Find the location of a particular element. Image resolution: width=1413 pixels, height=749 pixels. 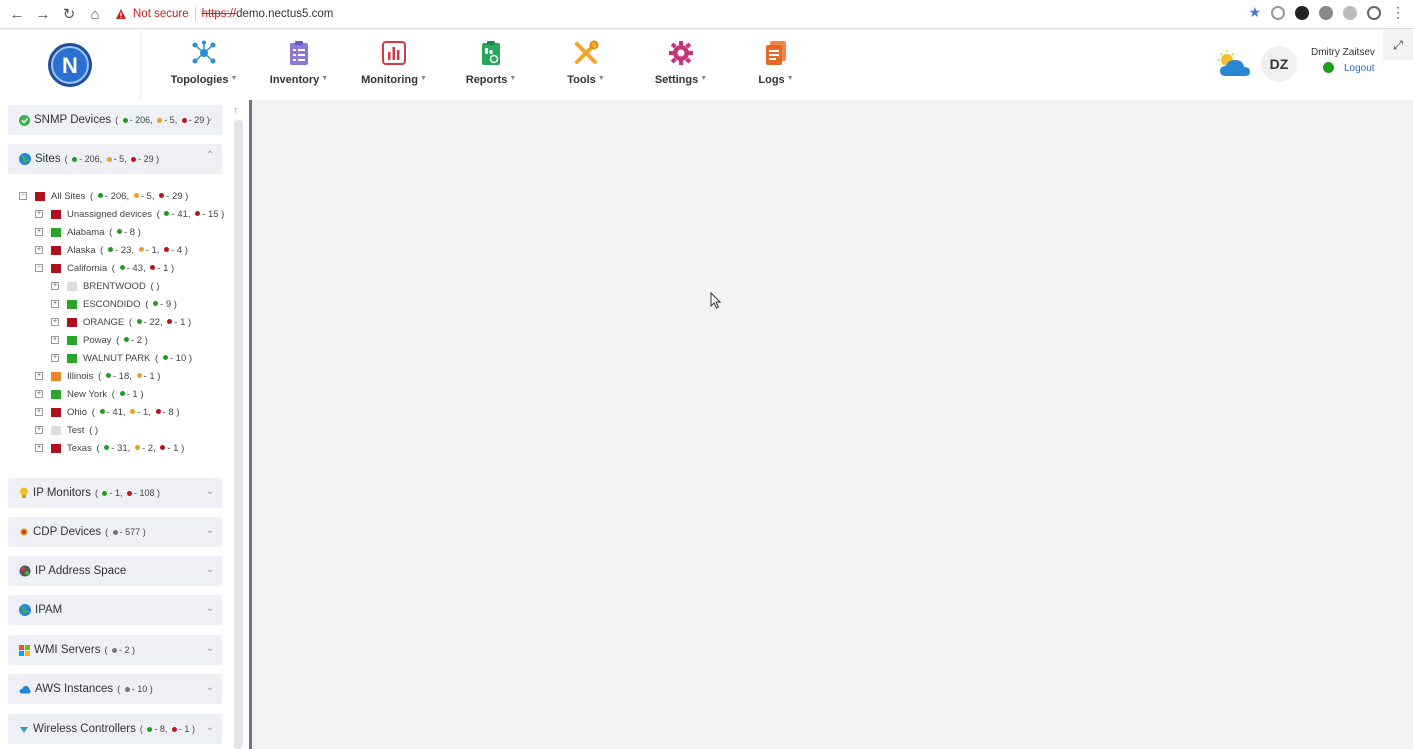

logs-icon is located at coordinates (776, 53).